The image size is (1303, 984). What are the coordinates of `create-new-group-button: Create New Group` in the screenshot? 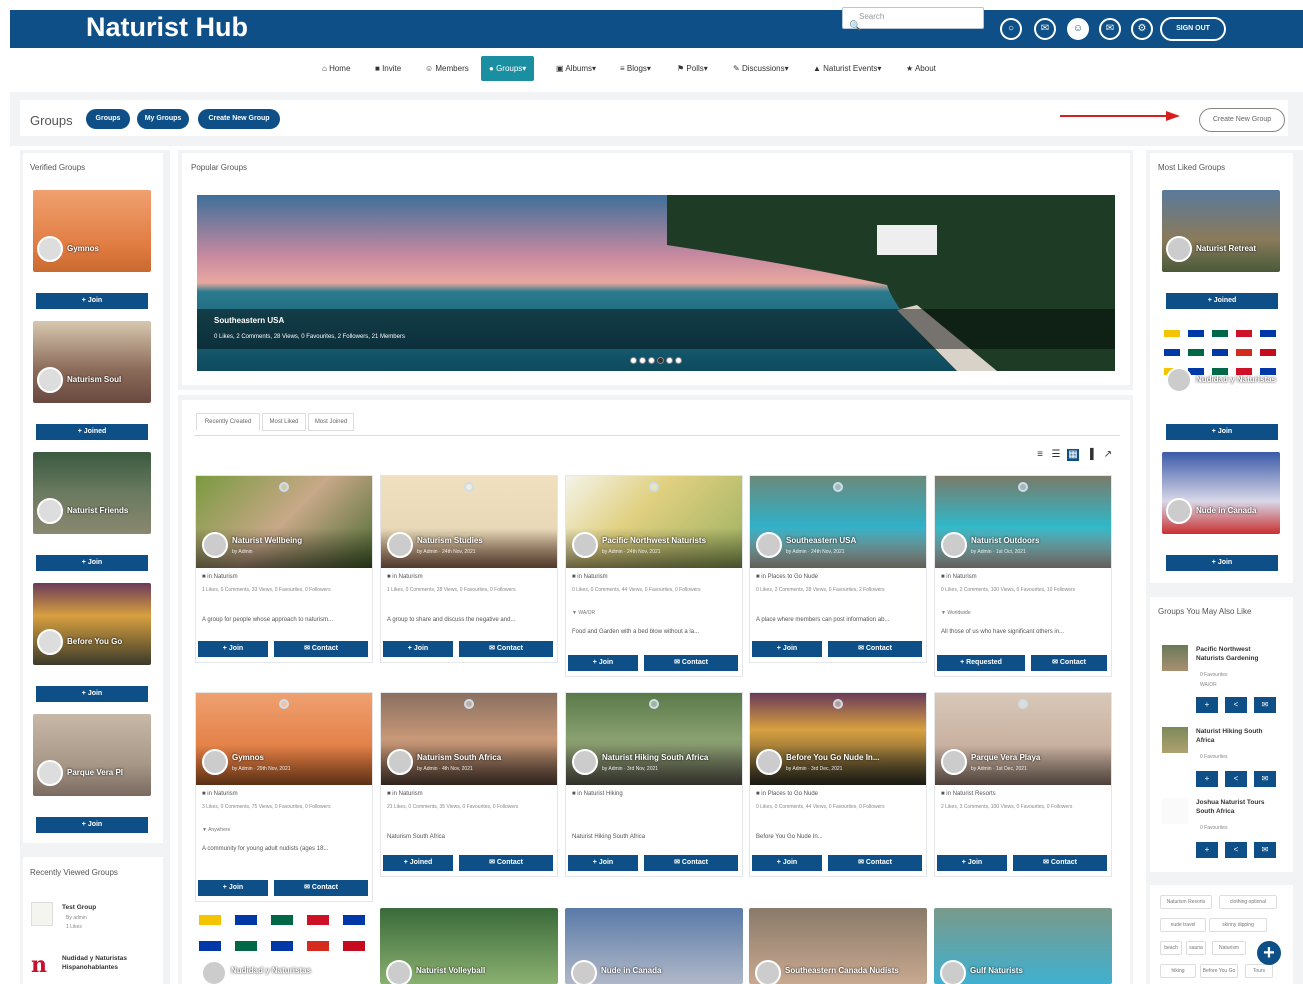 It's located at (1242, 120).